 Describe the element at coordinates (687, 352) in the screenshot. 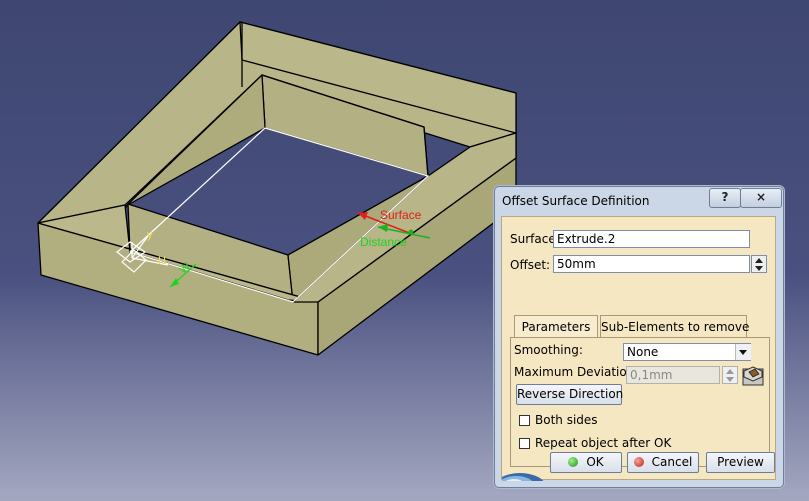

I see `smoothing-select: None` at that location.